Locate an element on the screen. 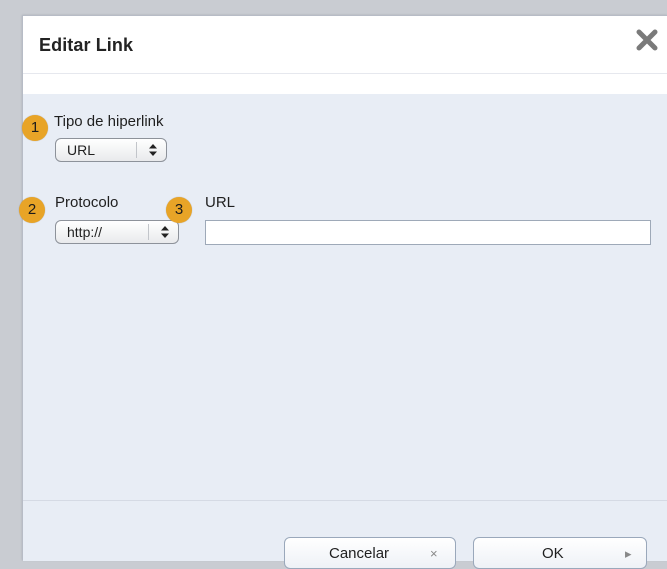  link-type-select: URL is located at coordinates (111, 150).